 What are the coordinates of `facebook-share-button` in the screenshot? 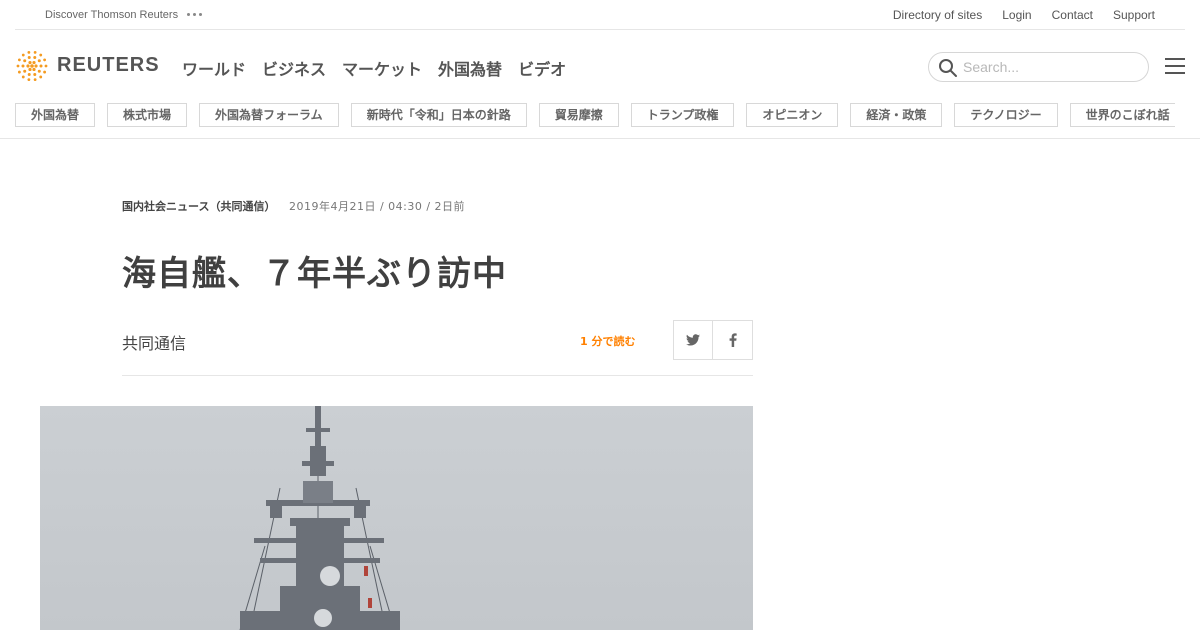 It's located at (733, 340).